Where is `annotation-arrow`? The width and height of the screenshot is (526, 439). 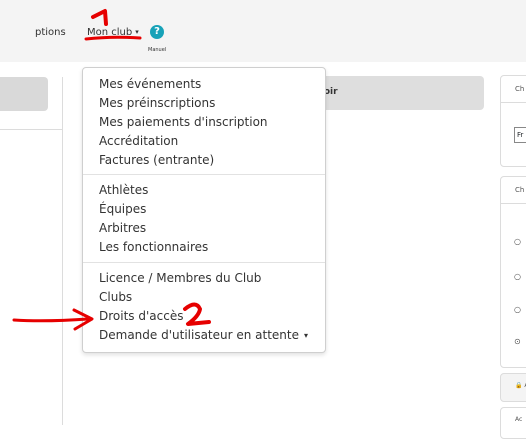
annotation-arrow is located at coordinates (53, 319).